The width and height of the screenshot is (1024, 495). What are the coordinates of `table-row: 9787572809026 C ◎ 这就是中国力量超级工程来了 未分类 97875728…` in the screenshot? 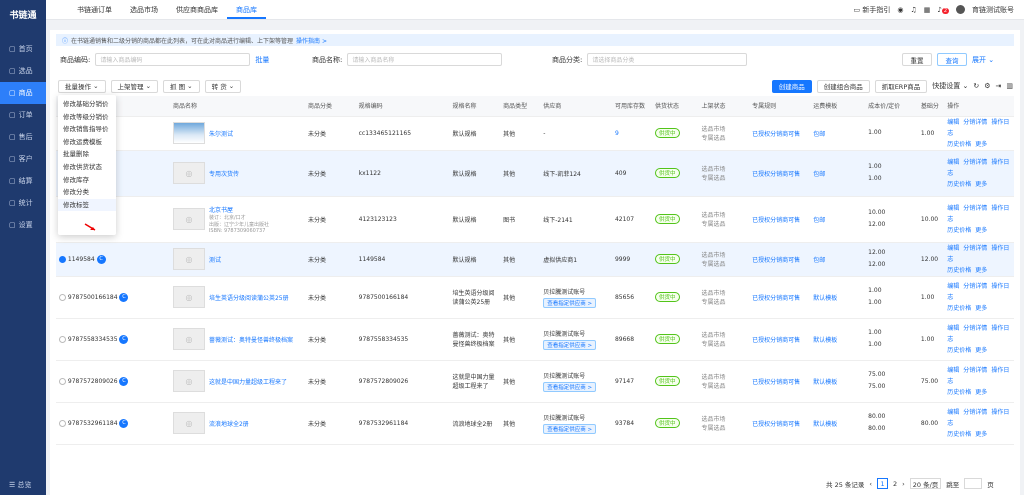 It's located at (535, 381).